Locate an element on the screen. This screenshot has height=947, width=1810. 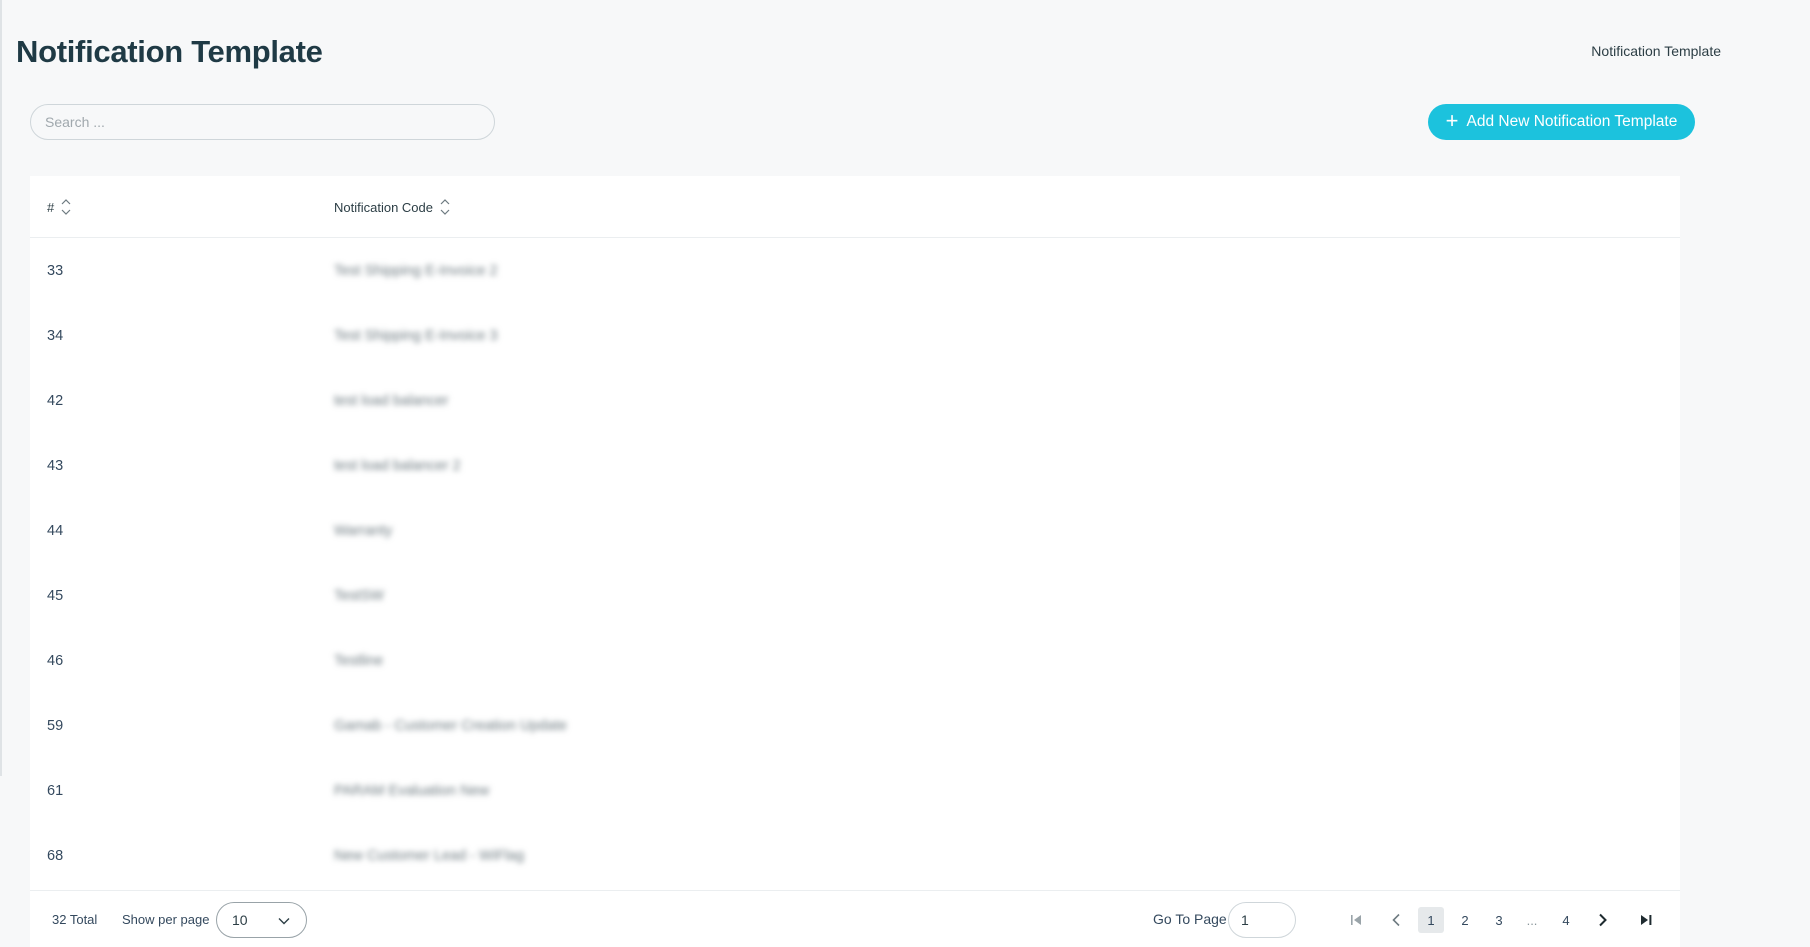
search-box is located at coordinates (262, 122).